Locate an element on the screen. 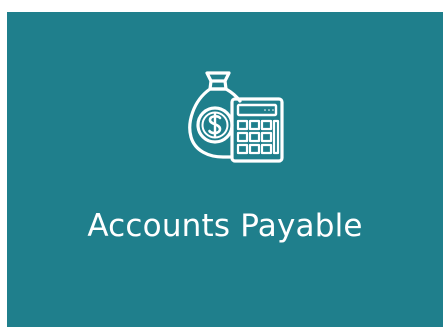 The width and height of the screenshot is (443, 327). money-bag-calculator-icon is located at coordinates (237, 119).